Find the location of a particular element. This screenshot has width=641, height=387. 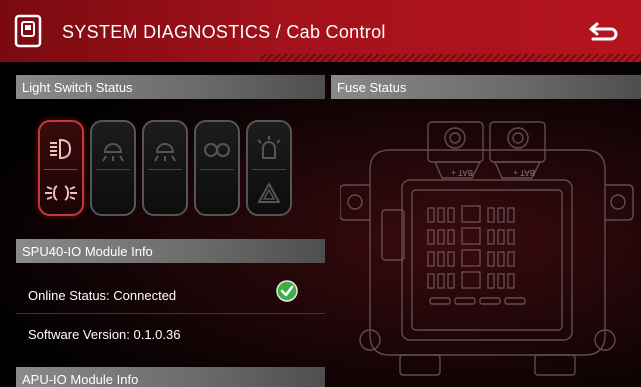

check-circle-icon is located at coordinates (287, 291).